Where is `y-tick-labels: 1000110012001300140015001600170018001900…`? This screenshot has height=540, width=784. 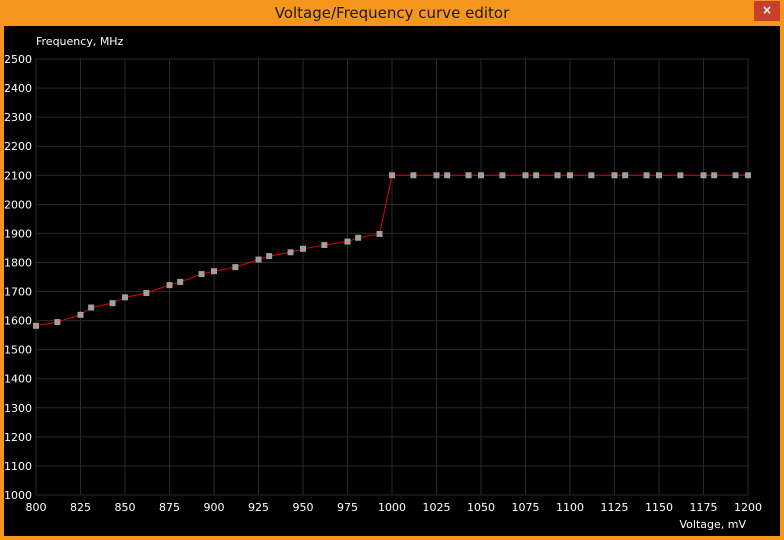 y-tick-labels: 1000110012001300140015001600170018001900… is located at coordinates (18, 277).